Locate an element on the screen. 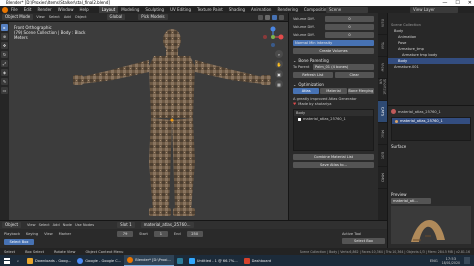 This screenshot has height=266, width=474. timeline-add-menu: Add is located at coordinates (56, 225).